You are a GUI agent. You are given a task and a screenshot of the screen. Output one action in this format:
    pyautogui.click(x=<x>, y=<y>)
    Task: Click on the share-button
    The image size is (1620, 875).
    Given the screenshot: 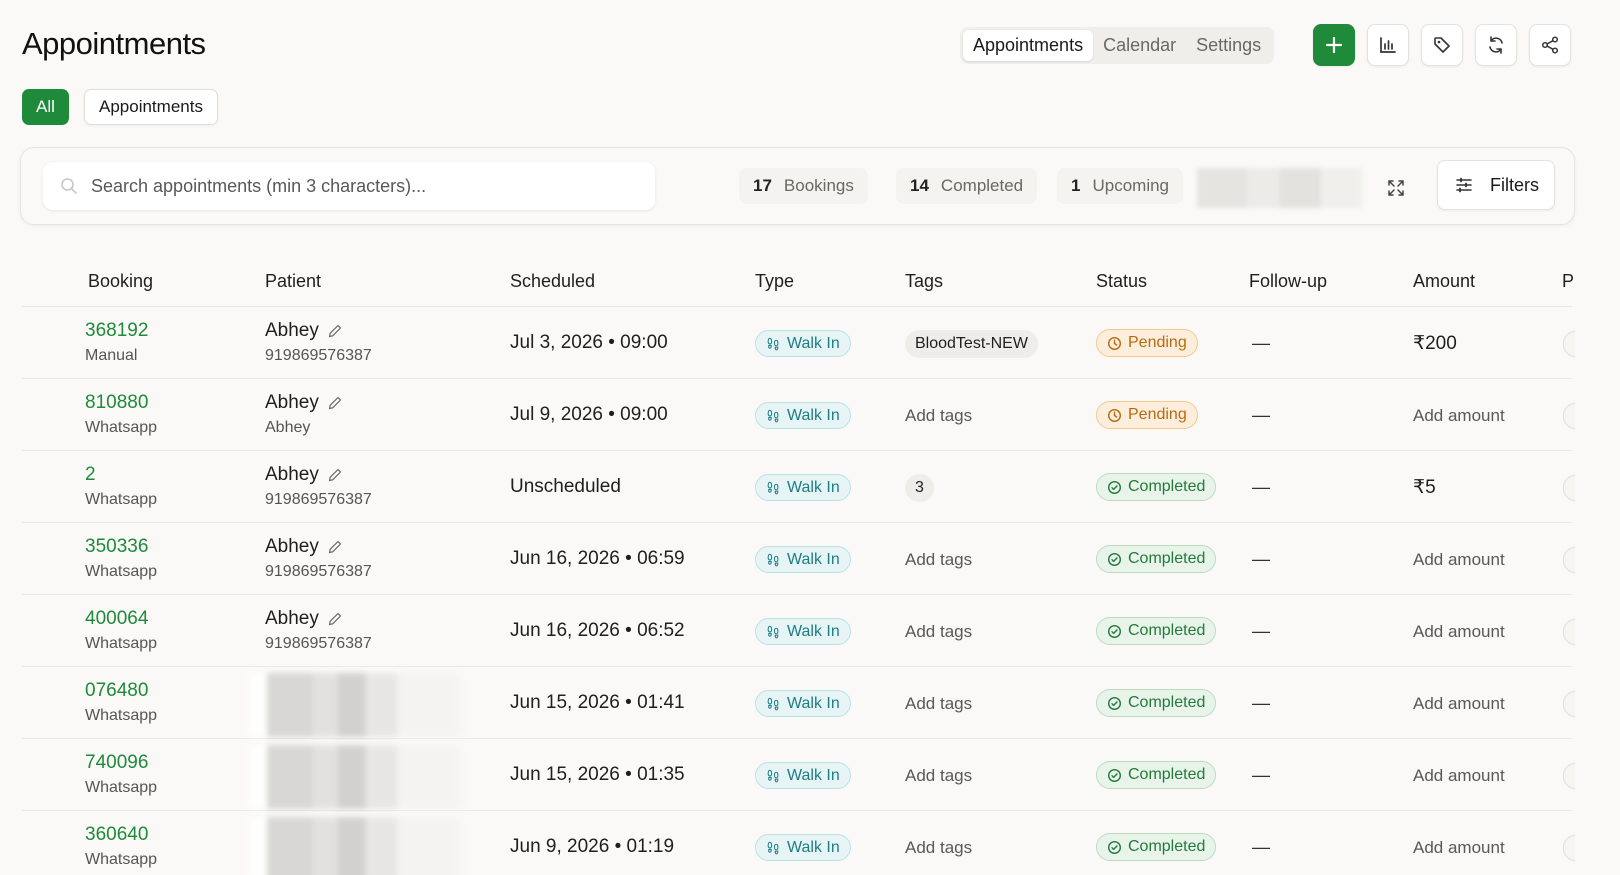 What is the action you would take?
    pyautogui.click(x=1550, y=45)
    